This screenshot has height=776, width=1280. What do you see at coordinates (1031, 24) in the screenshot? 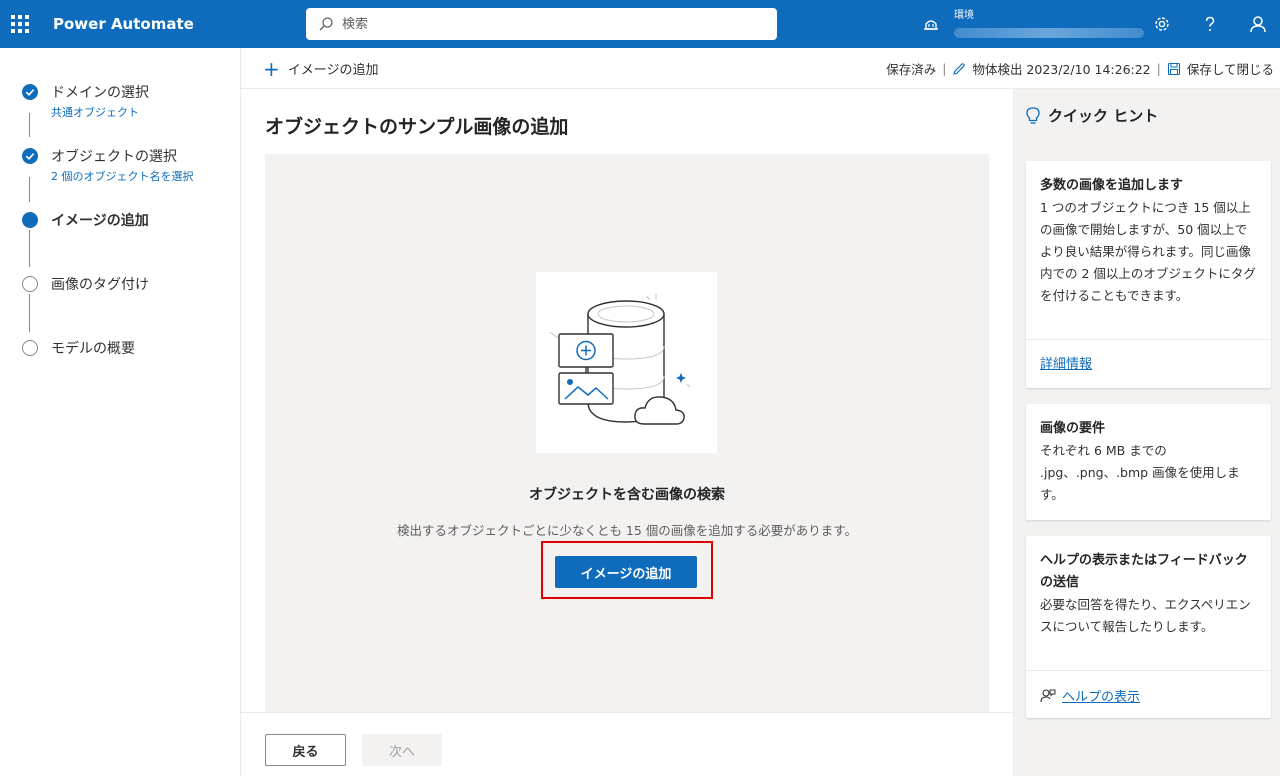
I see `environment-picker: 環境` at bounding box center [1031, 24].